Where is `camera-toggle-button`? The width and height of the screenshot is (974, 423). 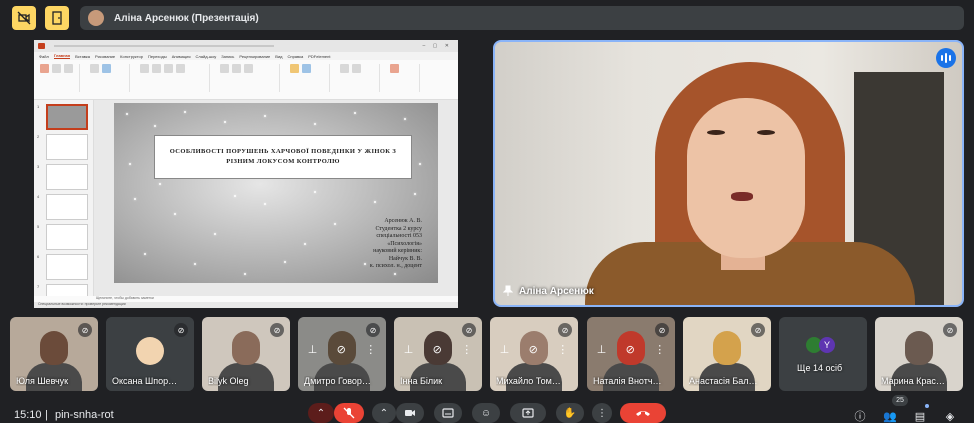
camera-toggle-button is located at coordinates (410, 413).